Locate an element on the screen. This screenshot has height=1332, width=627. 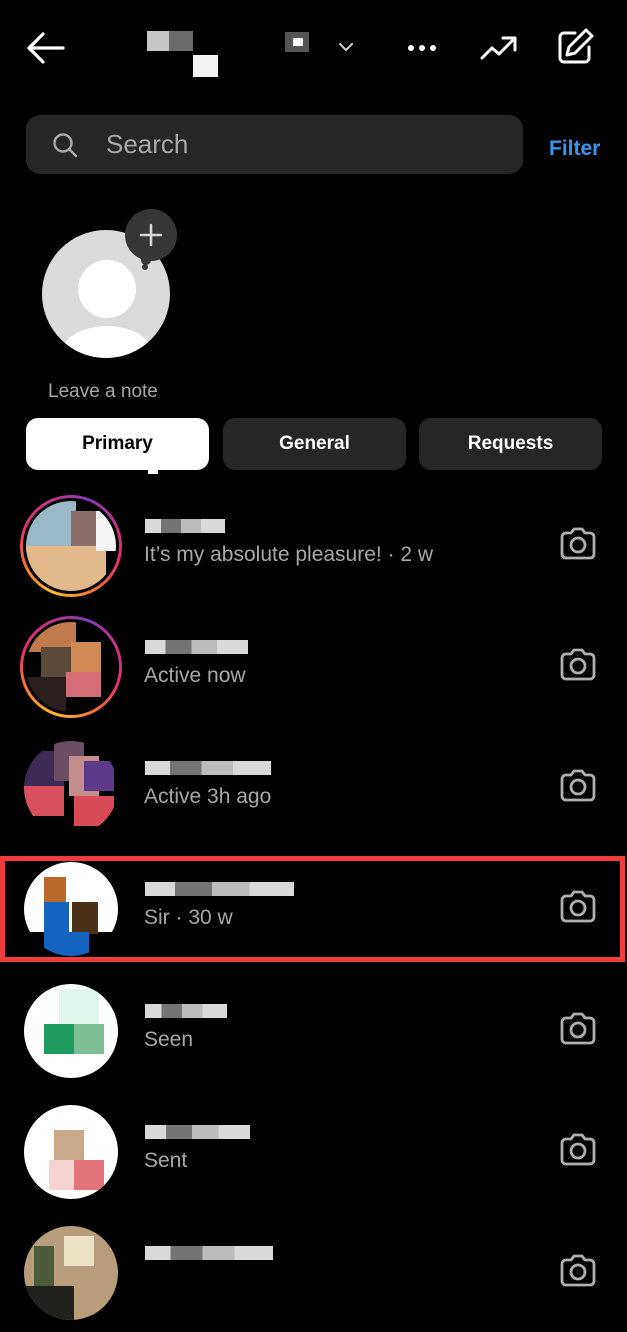
note-bubble-dot is located at coordinates (145, 267).